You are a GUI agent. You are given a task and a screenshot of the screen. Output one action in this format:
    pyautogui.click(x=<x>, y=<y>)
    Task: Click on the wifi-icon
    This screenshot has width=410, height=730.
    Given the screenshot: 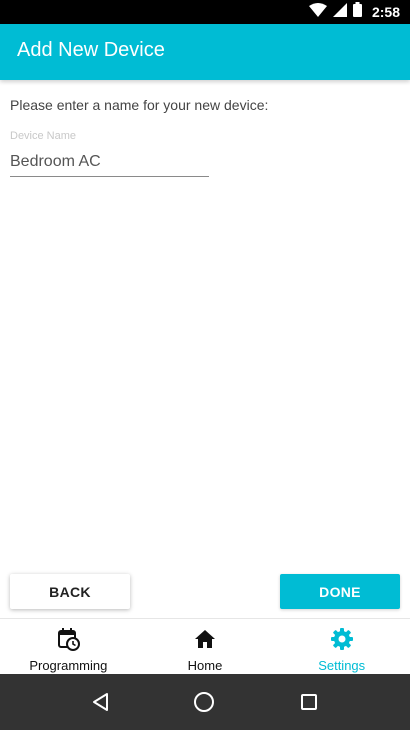 What is the action you would take?
    pyautogui.click(x=317, y=12)
    